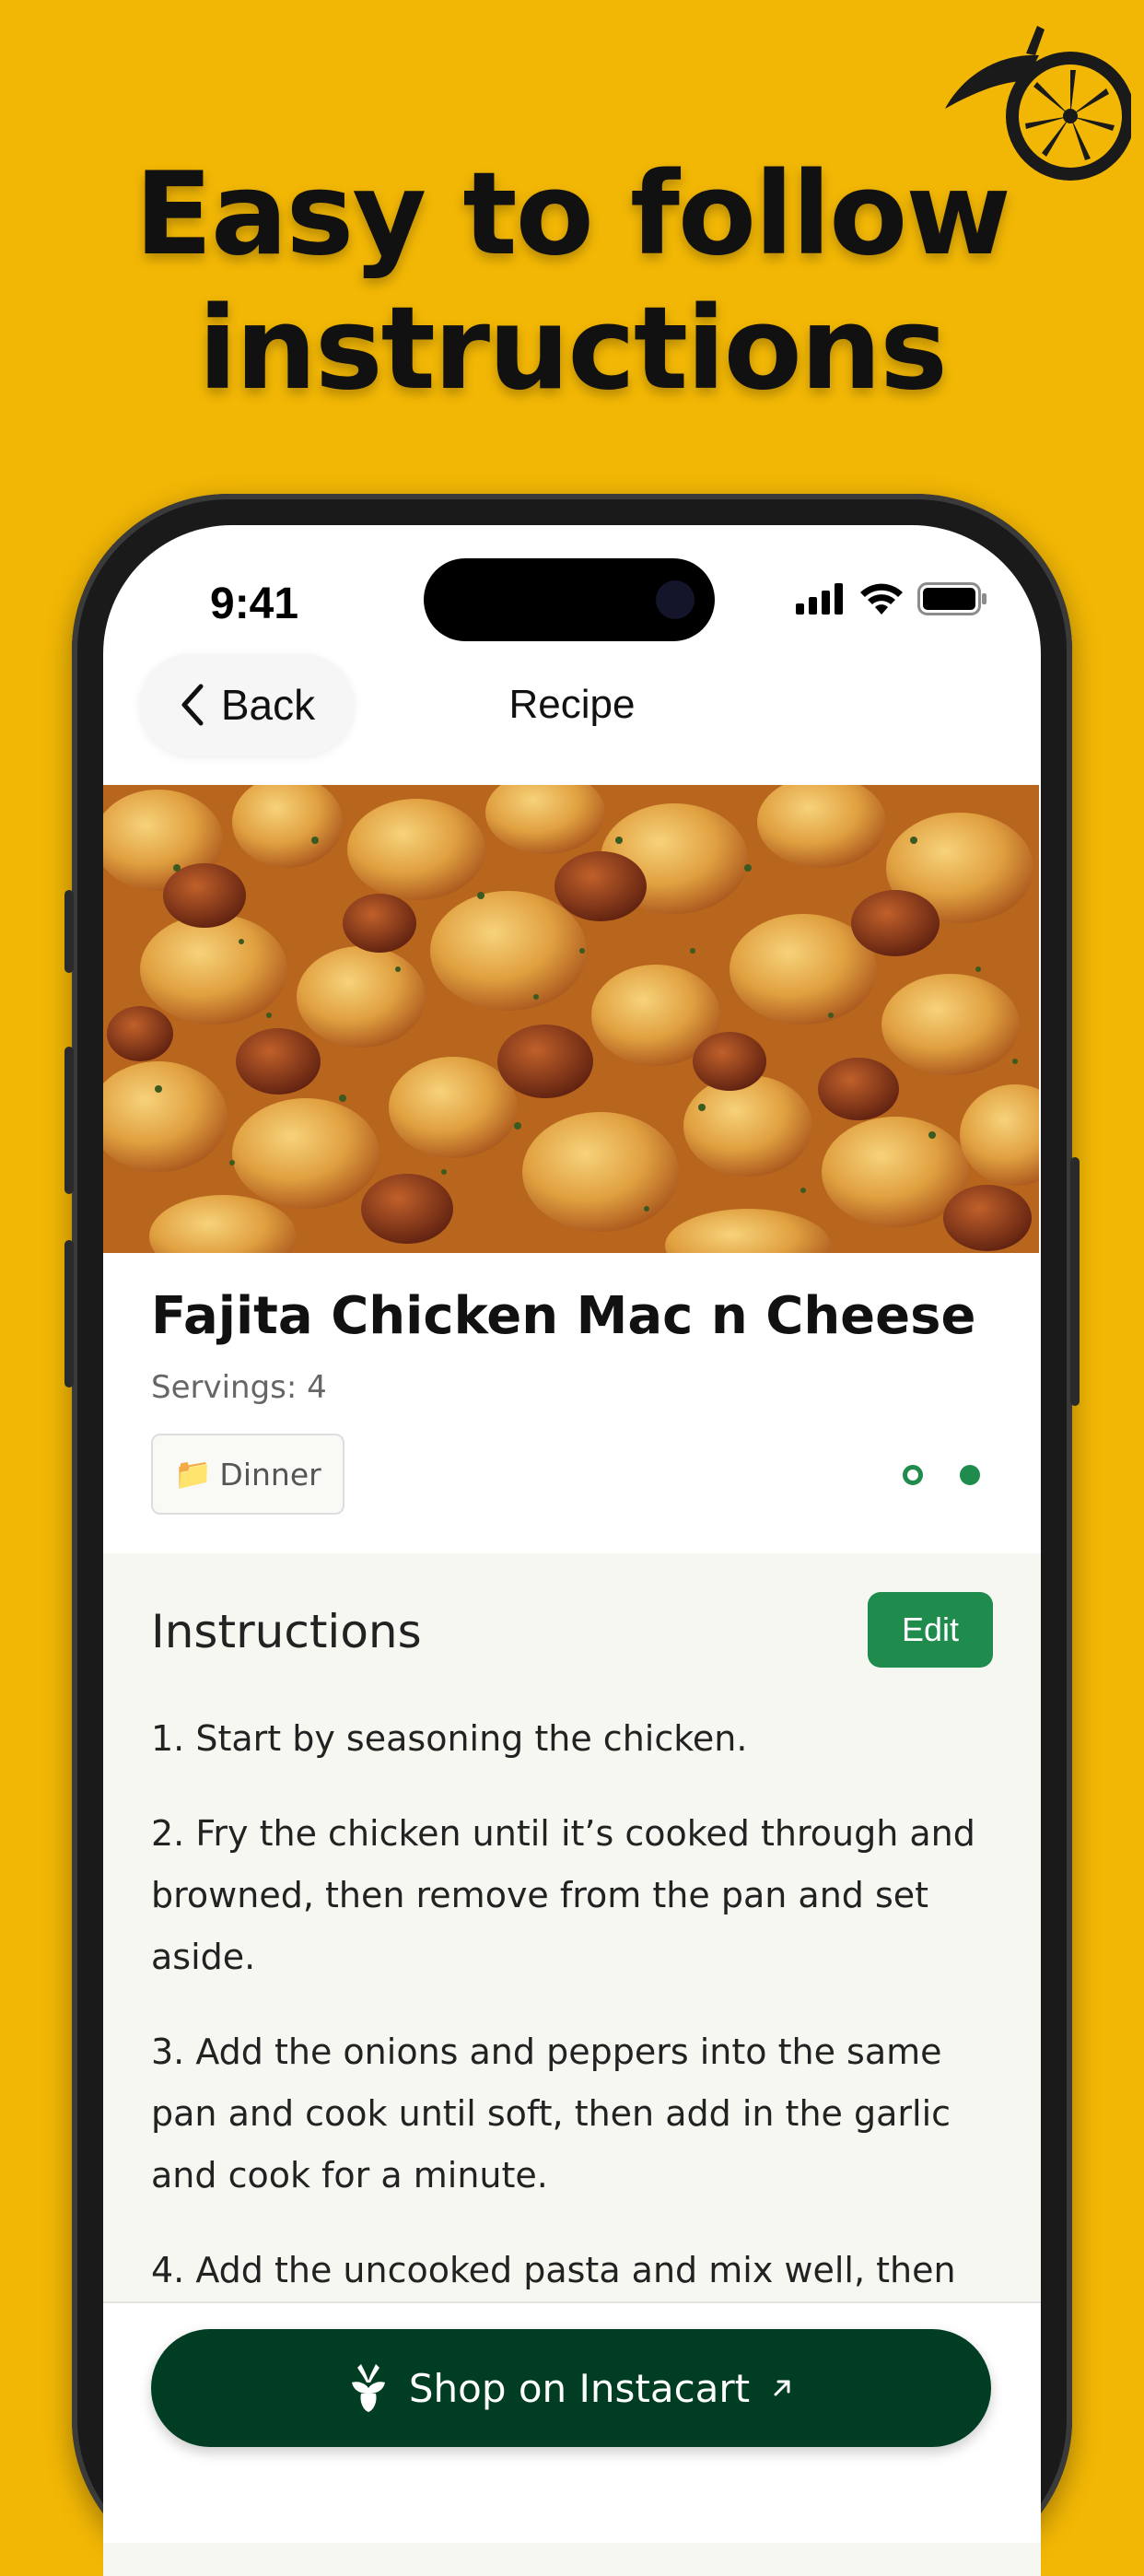 The image size is (1144, 2576). Describe the element at coordinates (675, 599) in the screenshot. I see `camera-icon` at that location.